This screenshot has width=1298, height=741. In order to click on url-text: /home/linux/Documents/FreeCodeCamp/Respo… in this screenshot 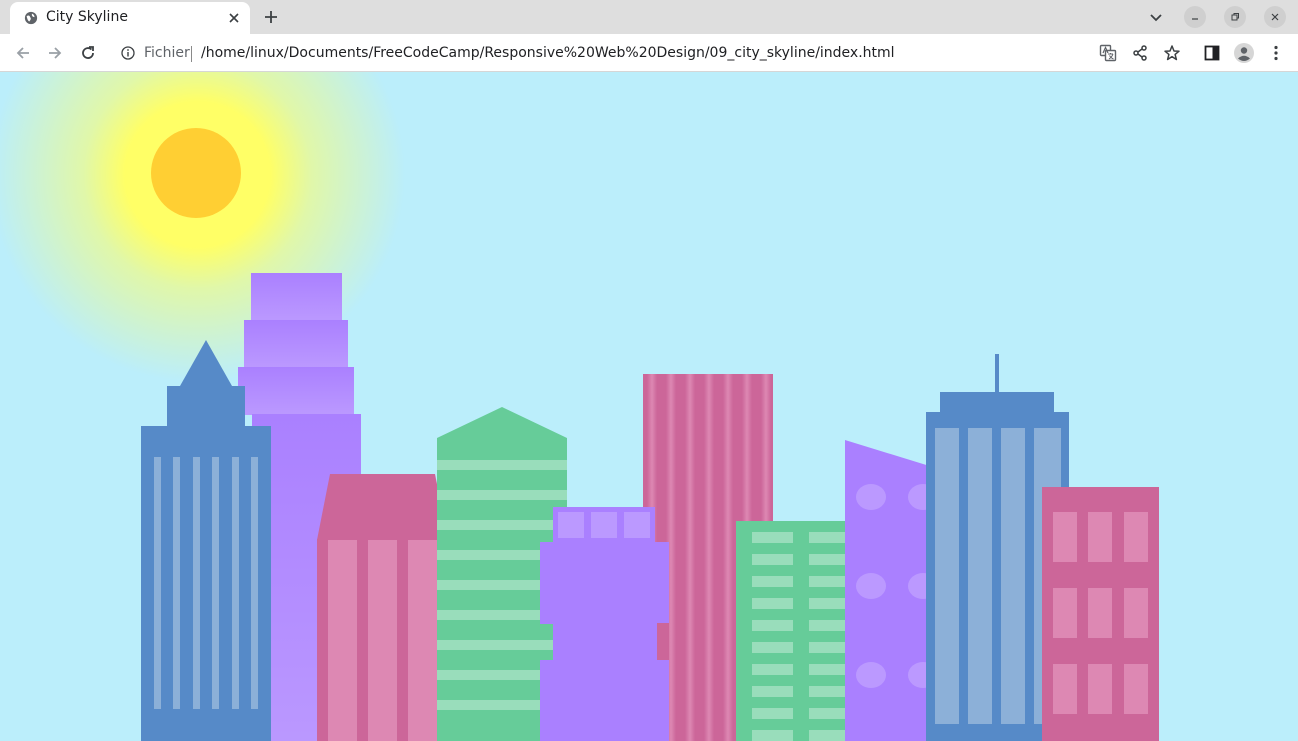, I will do `click(548, 53)`.